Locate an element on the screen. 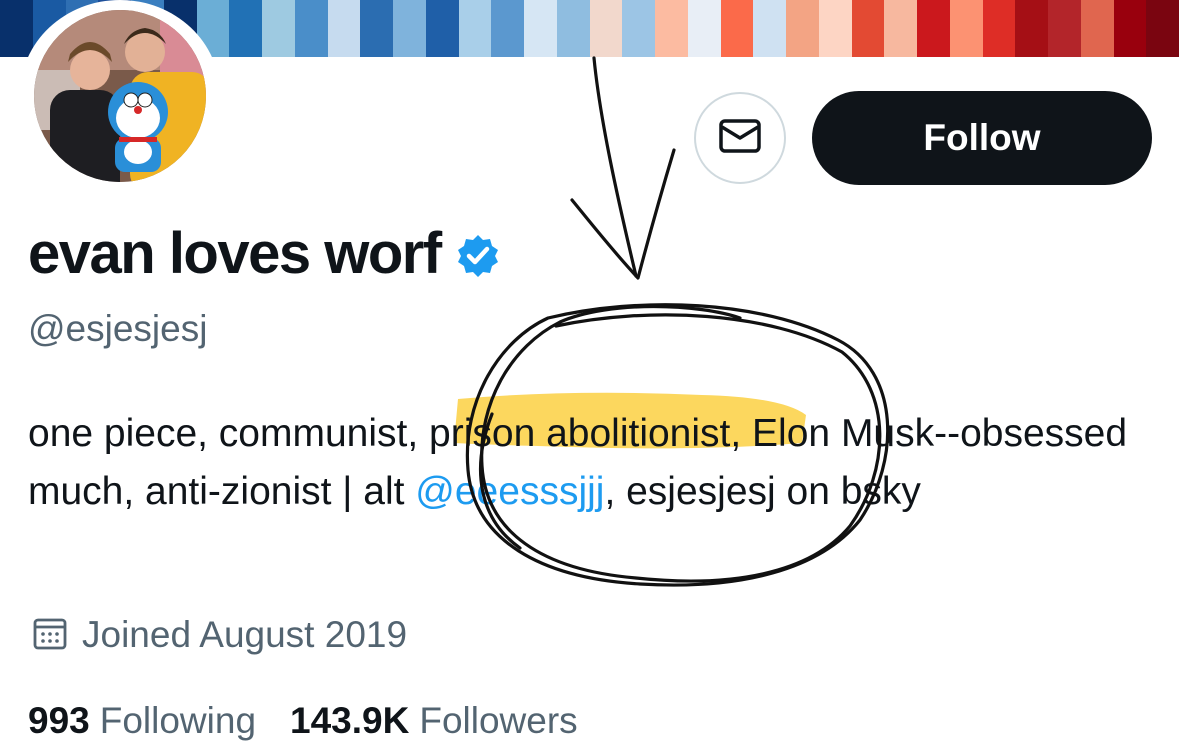 This screenshot has width=1179, height=752. followers-stat: 143.9K Followers is located at coordinates (434, 721).